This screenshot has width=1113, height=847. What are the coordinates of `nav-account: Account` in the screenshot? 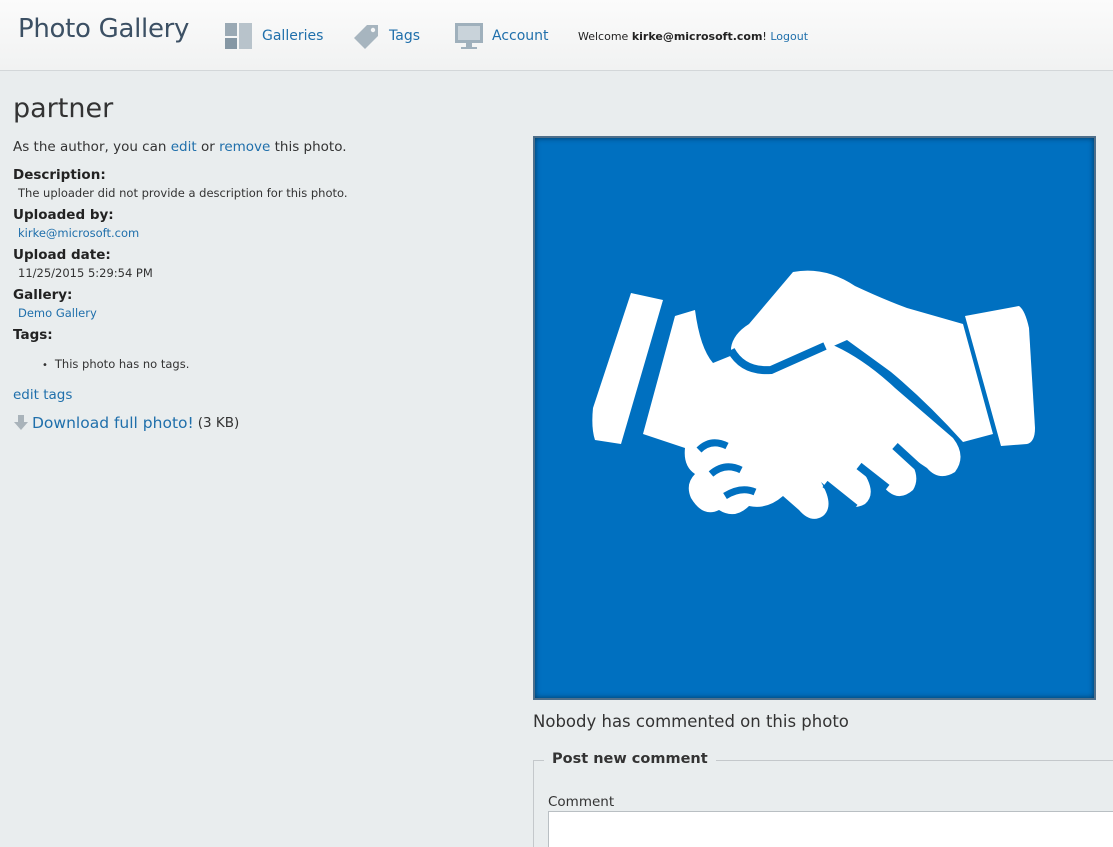 It's located at (501, 36).